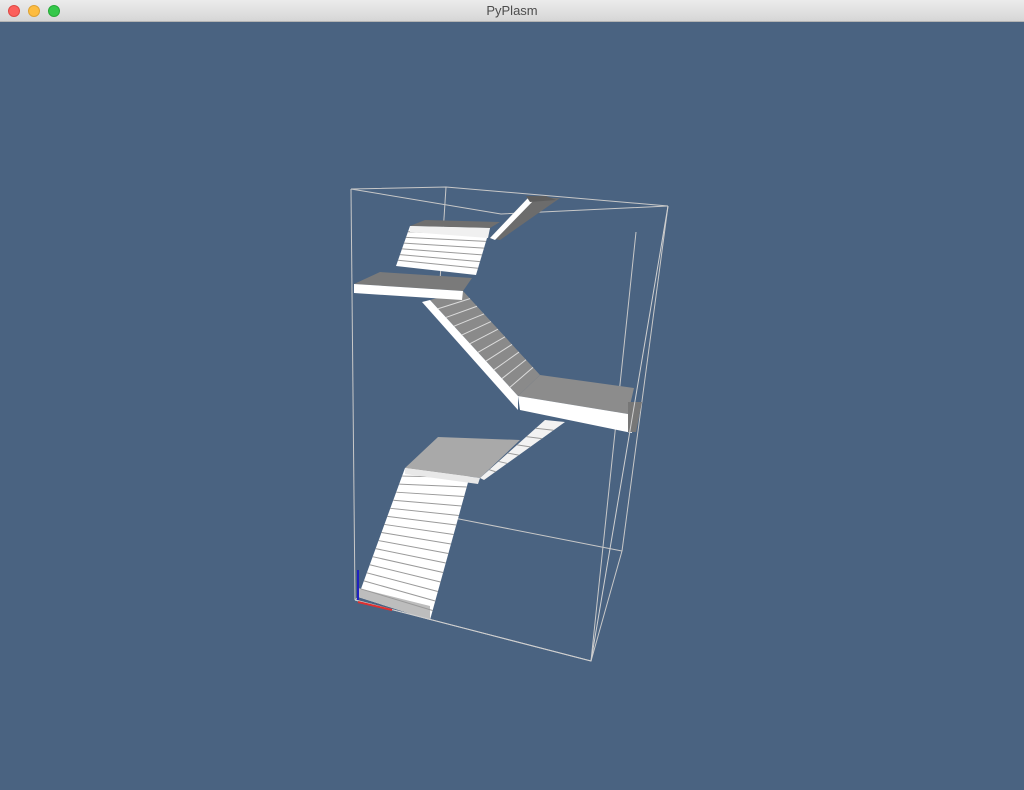  Describe the element at coordinates (413, 286) in the screenshot. I see `upper-landing` at that location.